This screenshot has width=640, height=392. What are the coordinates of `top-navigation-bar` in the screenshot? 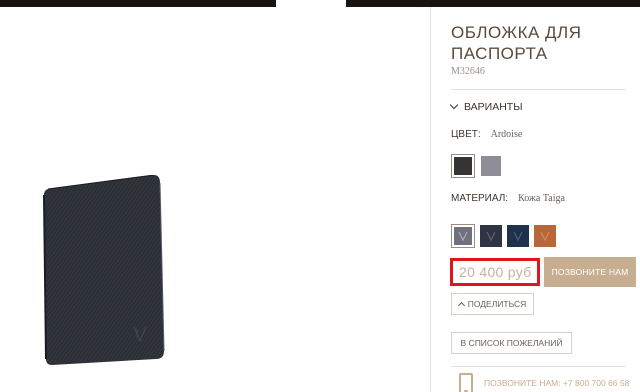 It's located at (320, 3).